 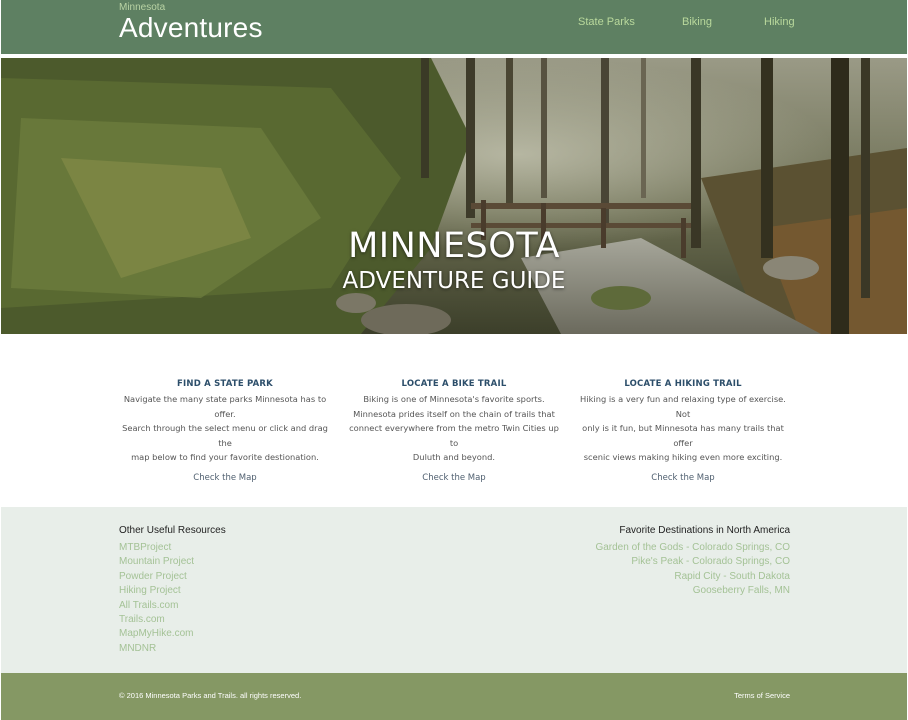 I want to click on nav-biking: Biking, so click(x=697, y=22).